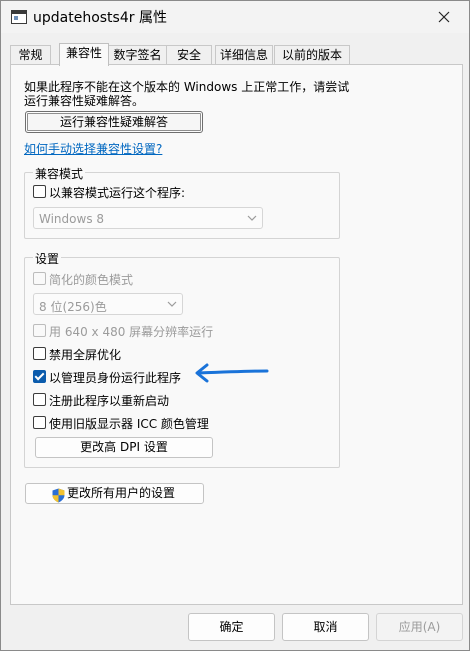 The image size is (470, 651). What do you see at coordinates (108, 304) in the screenshot?
I see `color-depth-select: 8 位(256)色` at bounding box center [108, 304].